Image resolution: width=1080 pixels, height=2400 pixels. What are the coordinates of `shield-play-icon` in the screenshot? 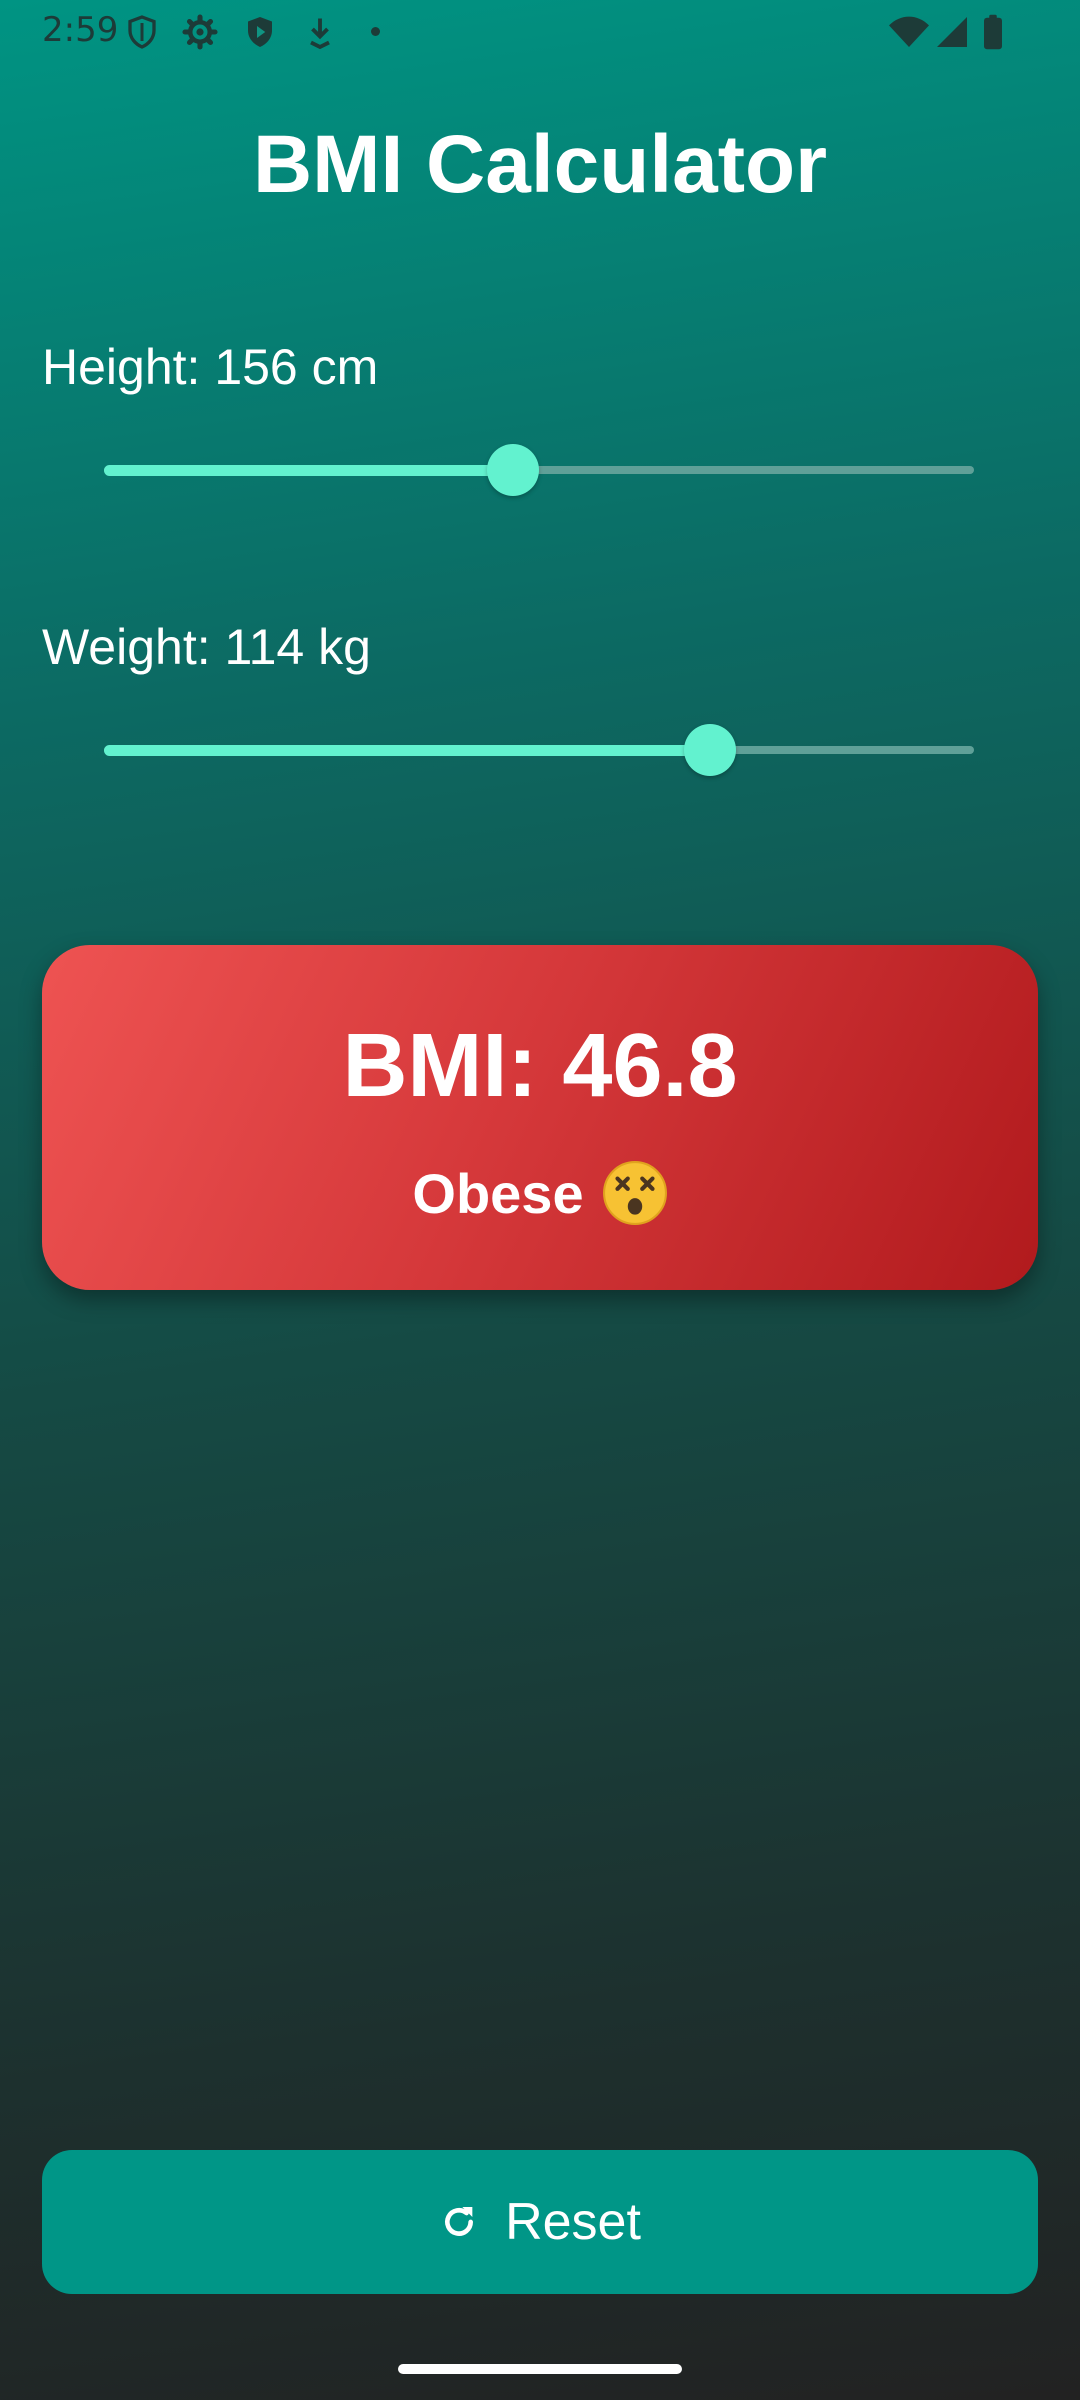 It's located at (260, 32).